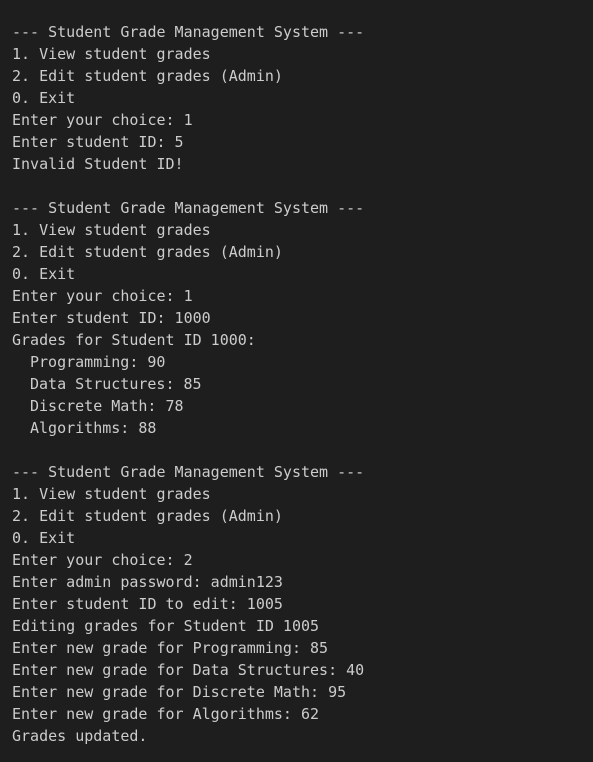 This screenshot has width=593, height=762. Describe the element at coordinates (179, 692) in the screenshot. I see `new-grade-prompt: Enter new grade for Discrete Math: 95` at that location.